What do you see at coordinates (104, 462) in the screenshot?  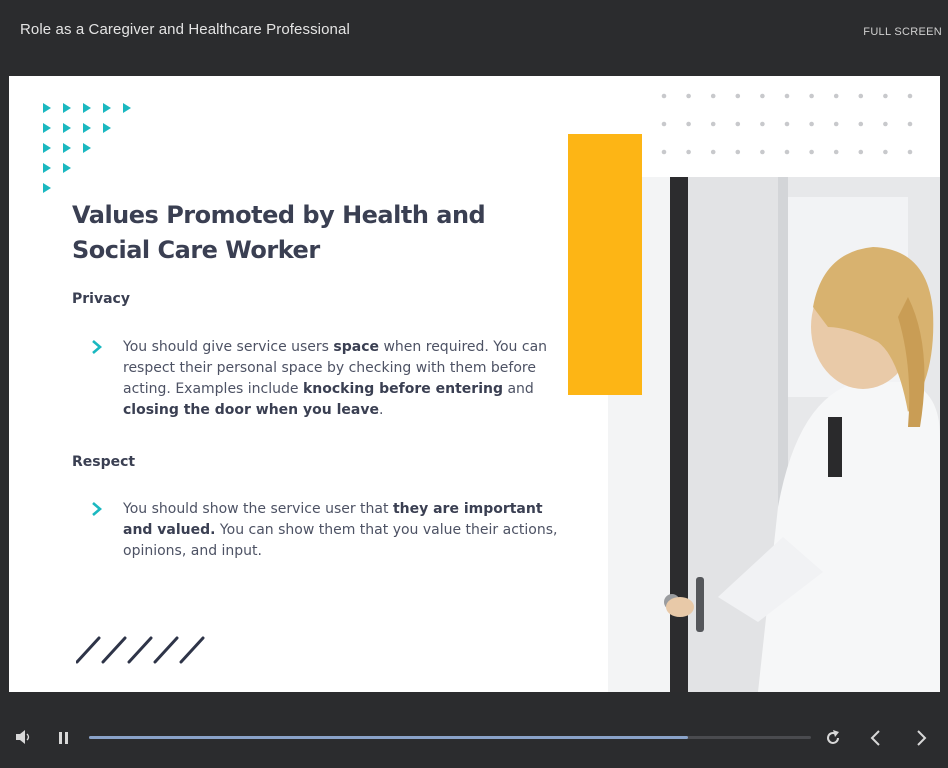 I see `section-title-respect: Respect` at bounding box center [104, 462].